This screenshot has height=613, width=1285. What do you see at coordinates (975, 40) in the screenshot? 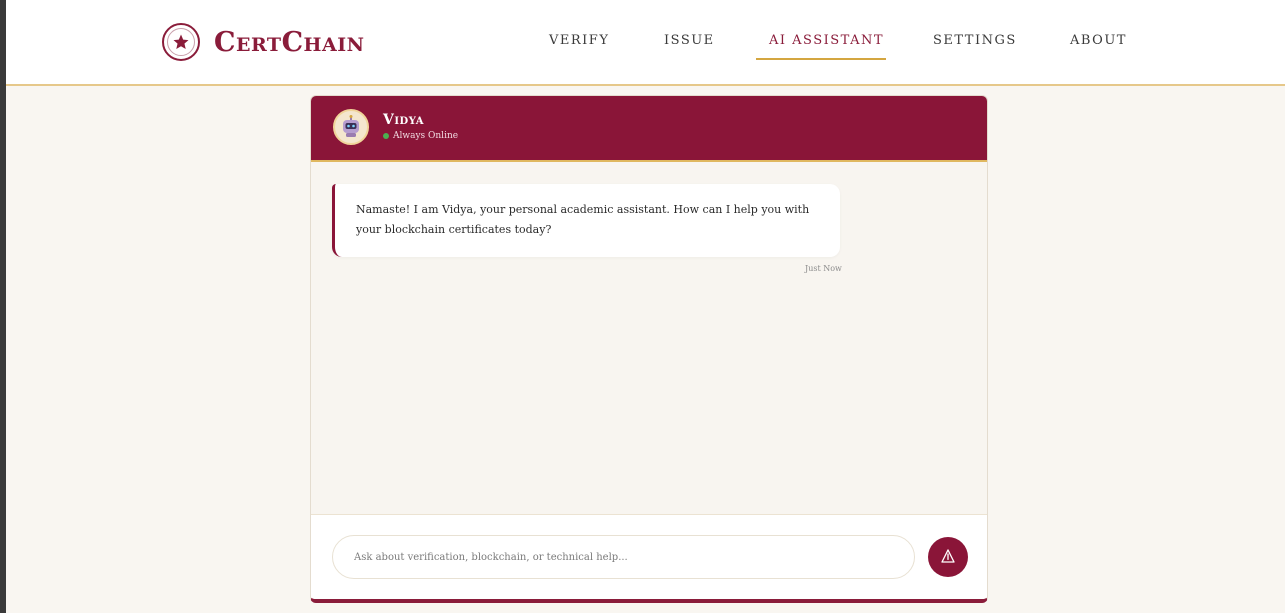
I see `nav-settings: SETTINGS` at bounding box center [975, 40].